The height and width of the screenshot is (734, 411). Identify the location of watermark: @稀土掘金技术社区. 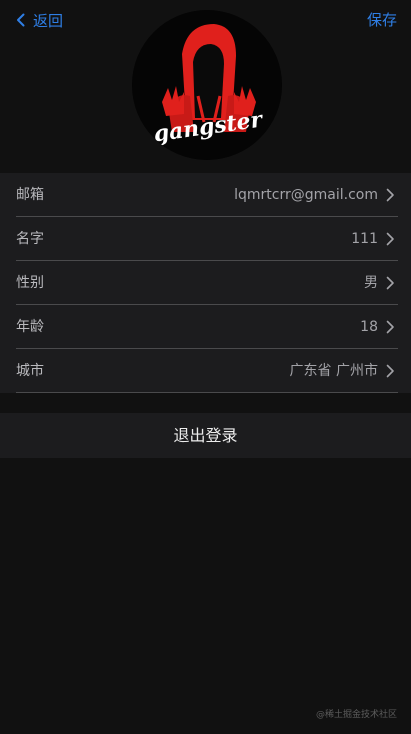
(356, 715).